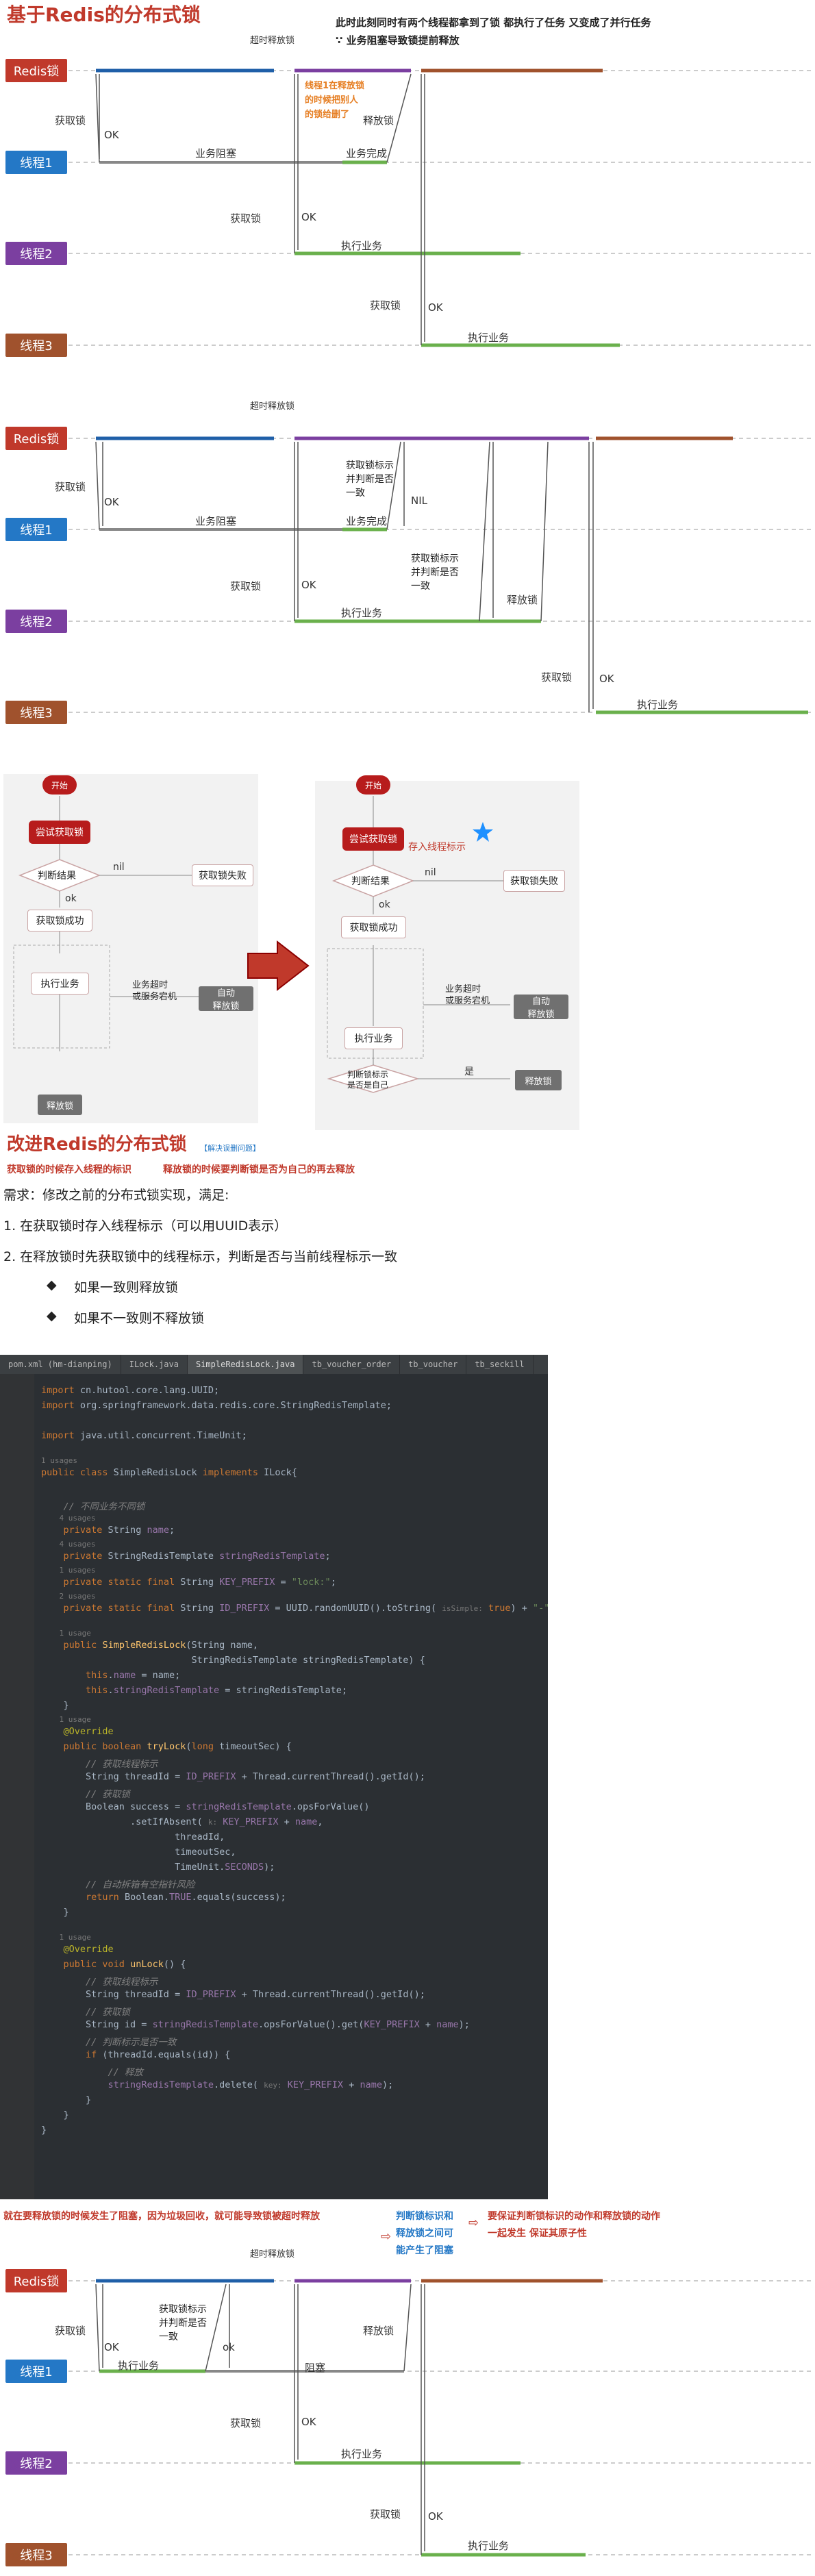 The width and height of the screenshot is (815, 2576). What do you see at coordinates (430, 872) in the screenshot?
I see `flow-right-nil: nil` at bounding box center [430, 872].